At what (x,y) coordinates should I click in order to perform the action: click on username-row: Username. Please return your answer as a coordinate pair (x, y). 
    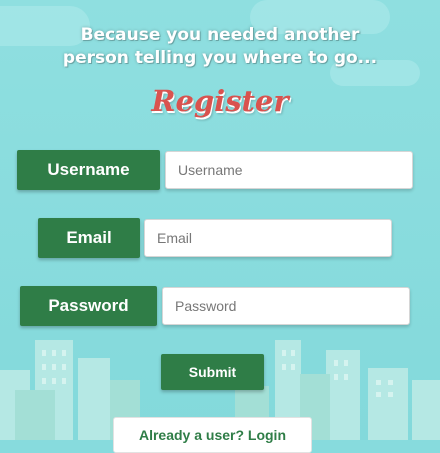
    Looking at the image, I should click on (215, 170).